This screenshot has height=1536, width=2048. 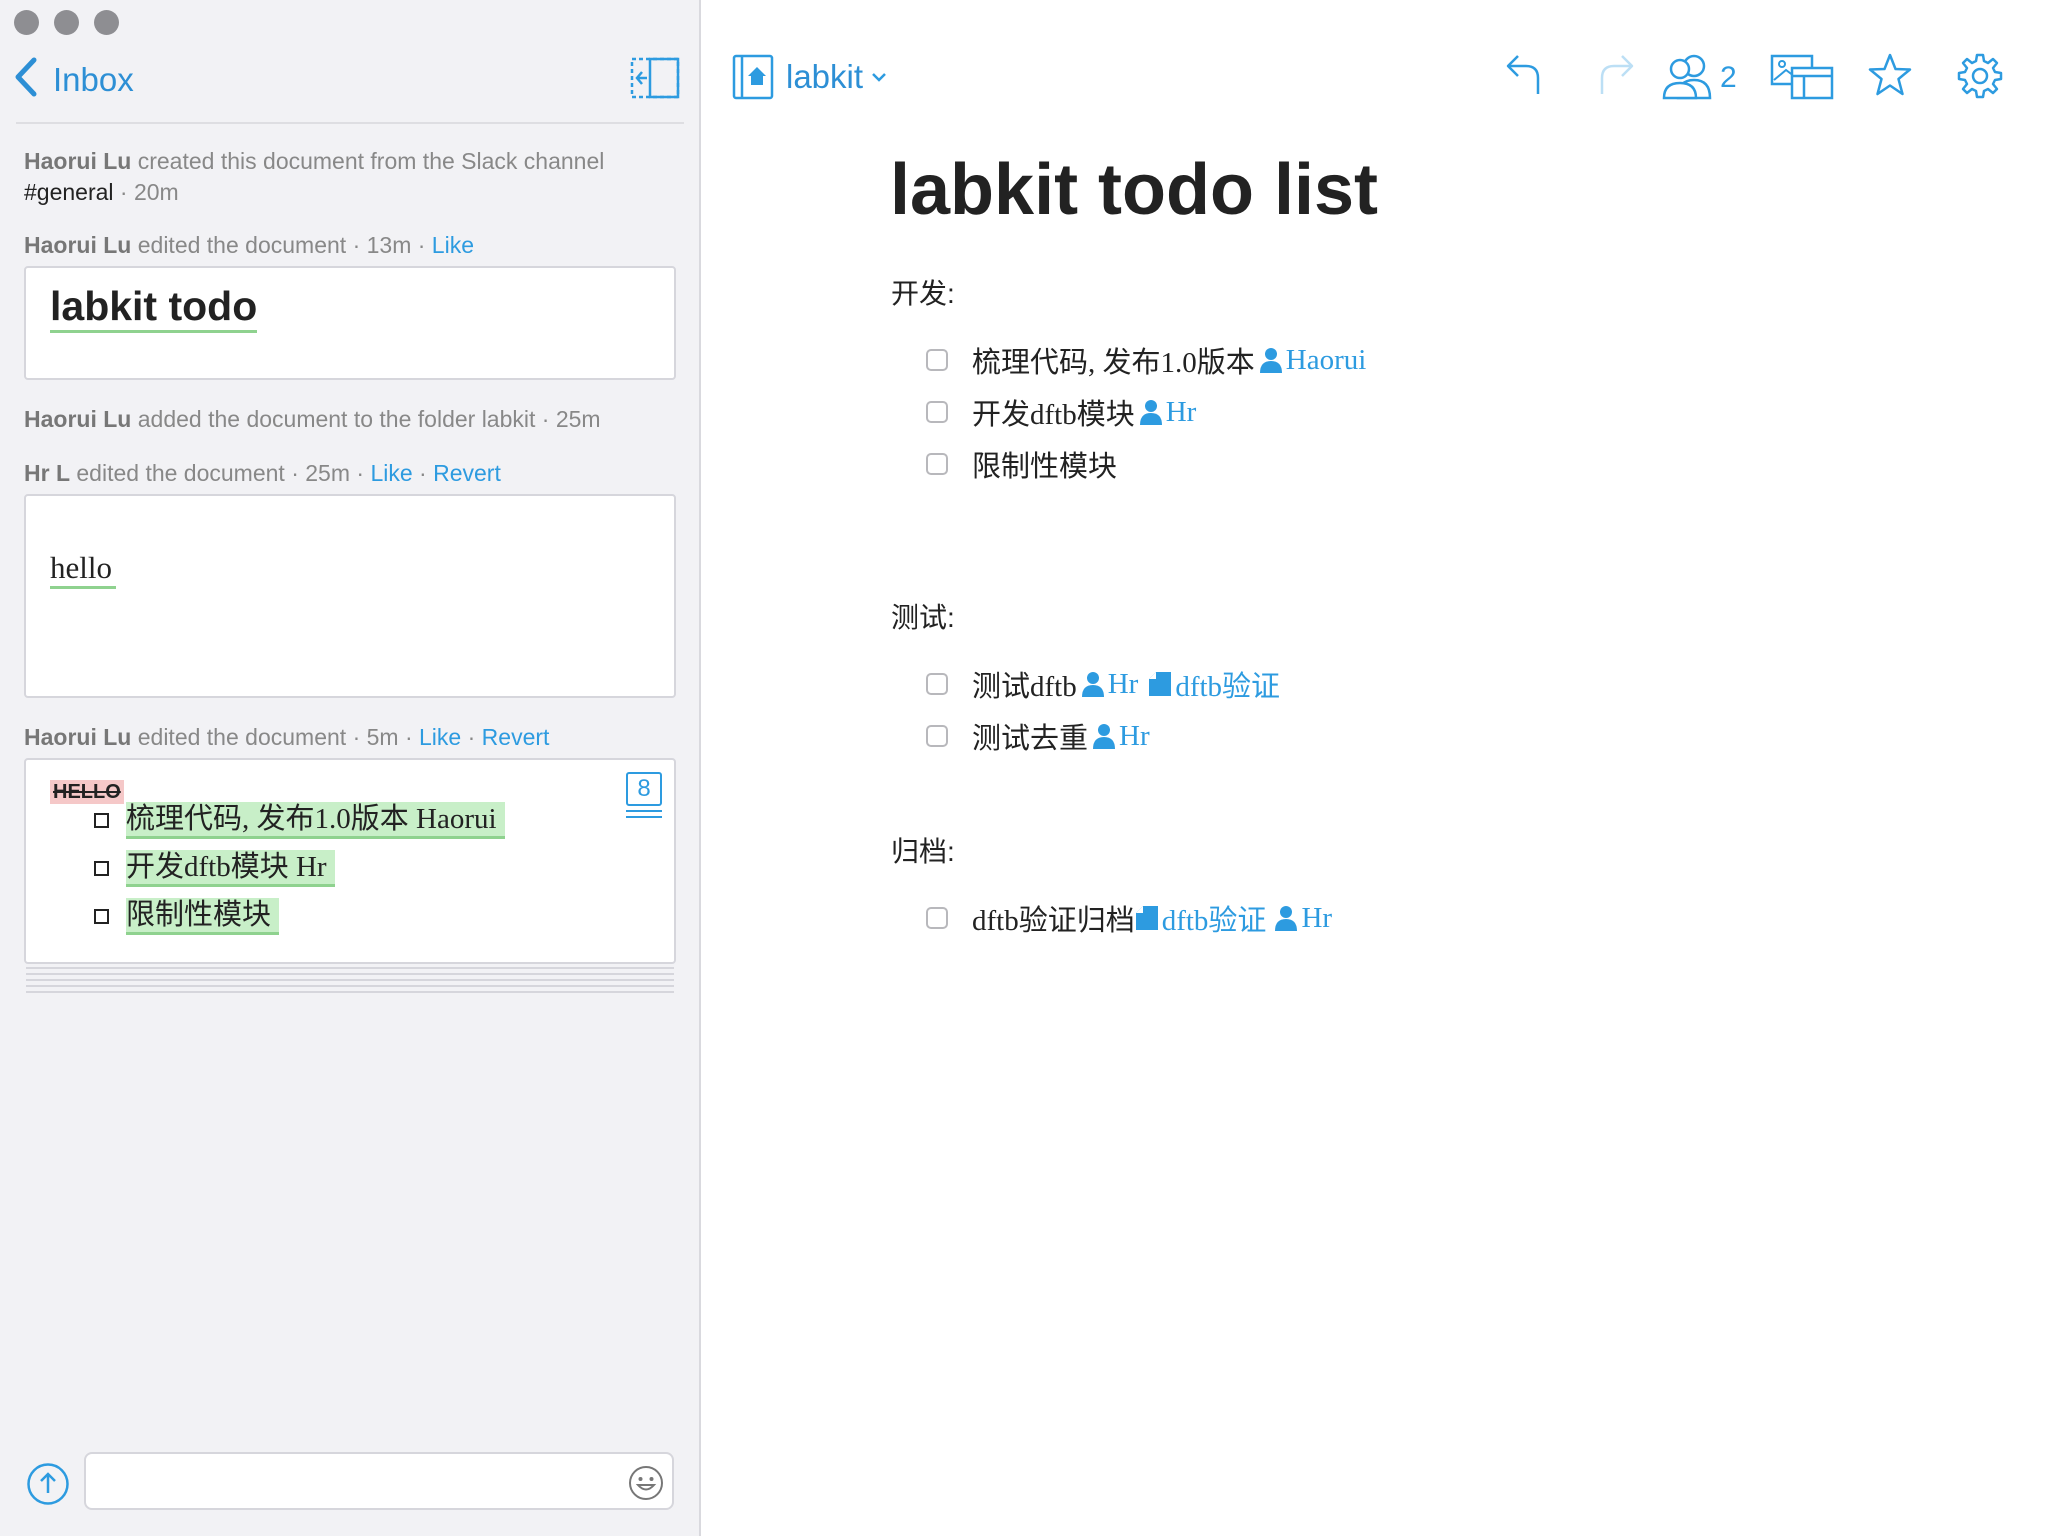 What do you see at coordinates (203, 916) in the screenshot?
I see `diff-added-text: 限制性模块` at bounding box center [203, 916].